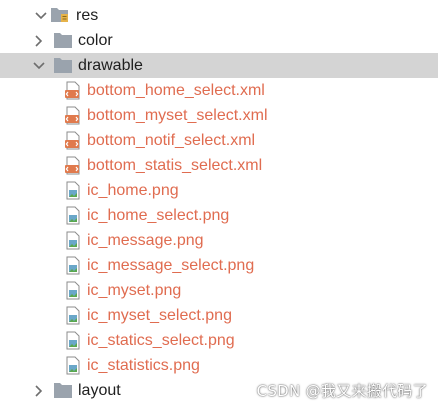 The height and width of the screenshot is (411, 438). I want to click on tree-row-file: ic_statistics.png, so click(219, 365).